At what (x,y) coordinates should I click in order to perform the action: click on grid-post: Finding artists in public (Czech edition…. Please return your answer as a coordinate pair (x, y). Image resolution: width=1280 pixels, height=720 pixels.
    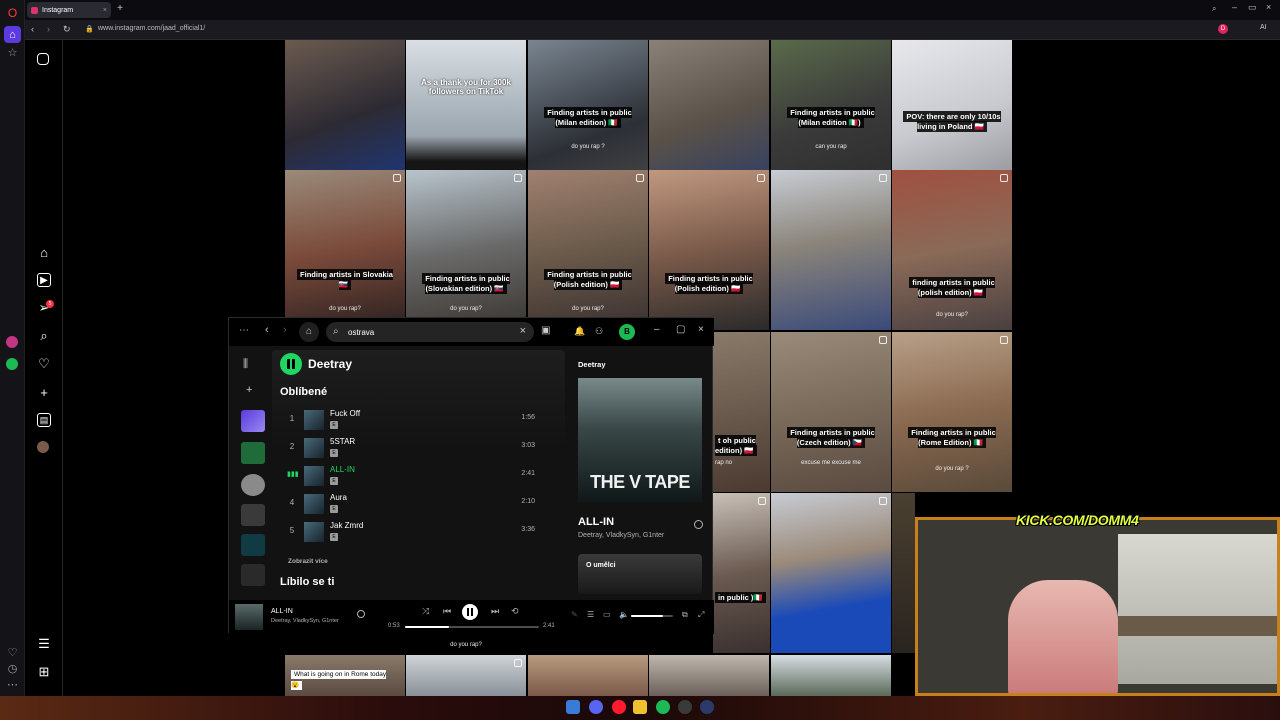
    Looking at the image, I should click on (831, 412).